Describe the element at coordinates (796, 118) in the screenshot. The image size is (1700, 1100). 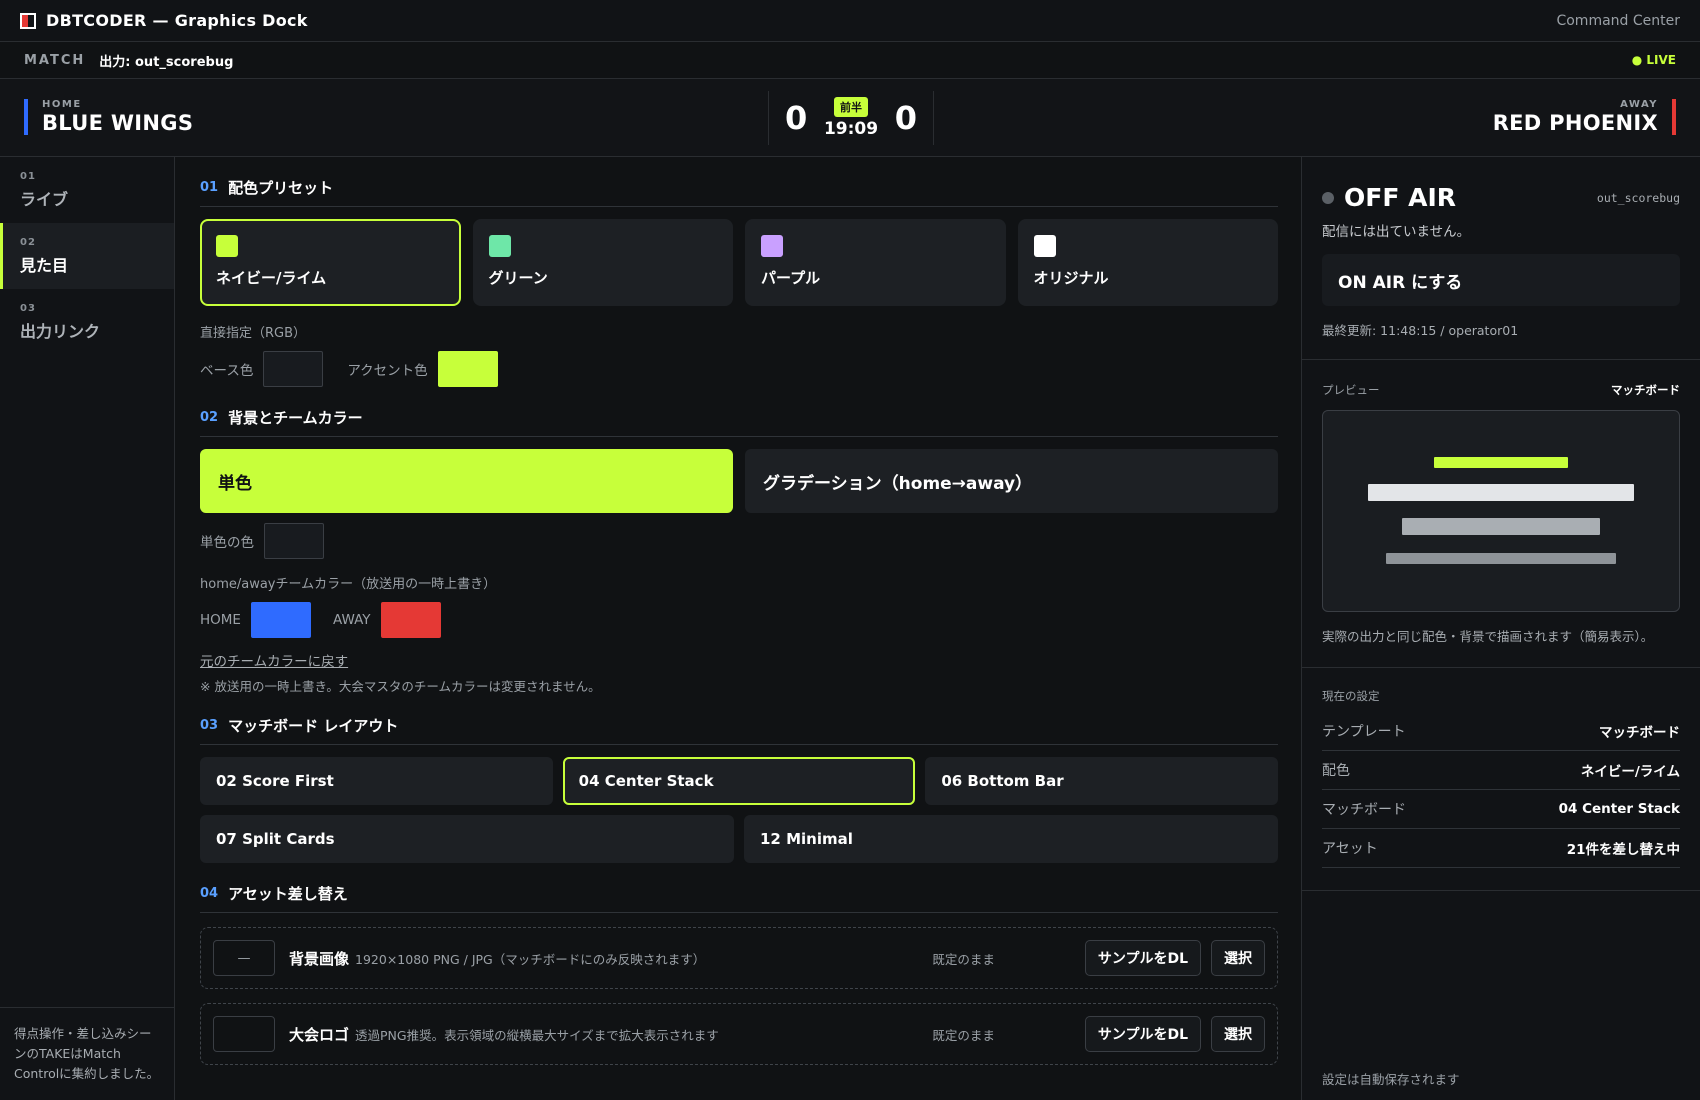
I see `home-score: 0` at that location.